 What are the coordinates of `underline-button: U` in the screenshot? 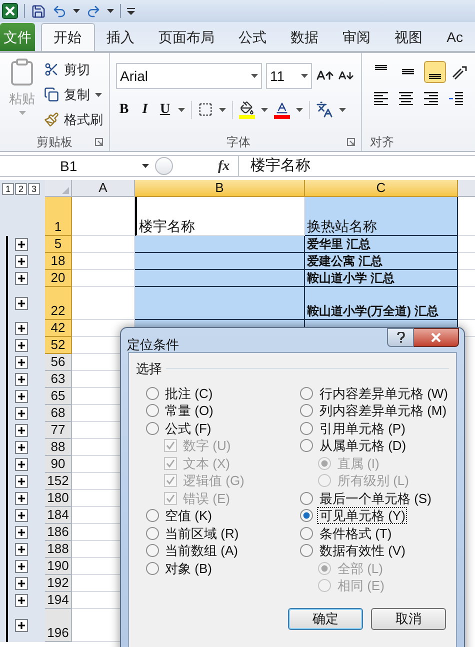 It's located at (165, 109).